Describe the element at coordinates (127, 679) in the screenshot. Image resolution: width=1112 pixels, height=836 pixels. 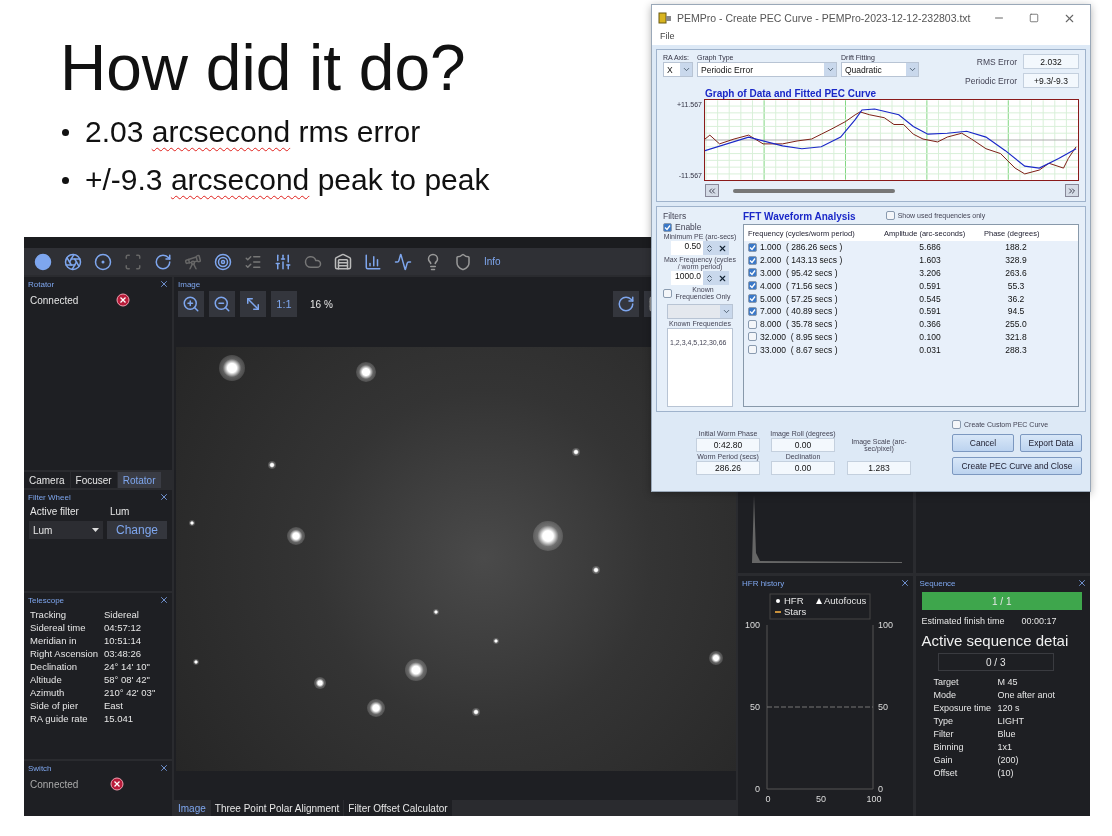
I see `field-value: 58° 08' 42"` at that location.